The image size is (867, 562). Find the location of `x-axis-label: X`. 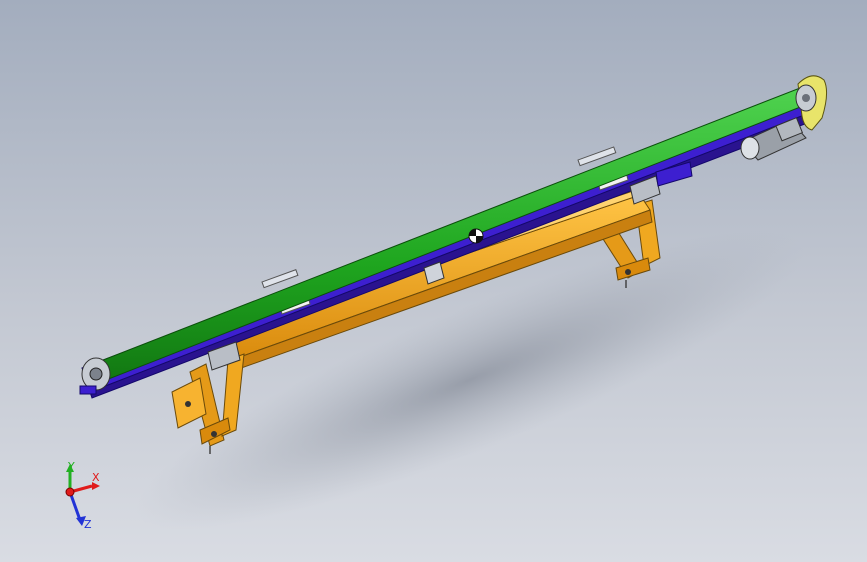

x-axis-label: X is located at coordinates (96, 477).